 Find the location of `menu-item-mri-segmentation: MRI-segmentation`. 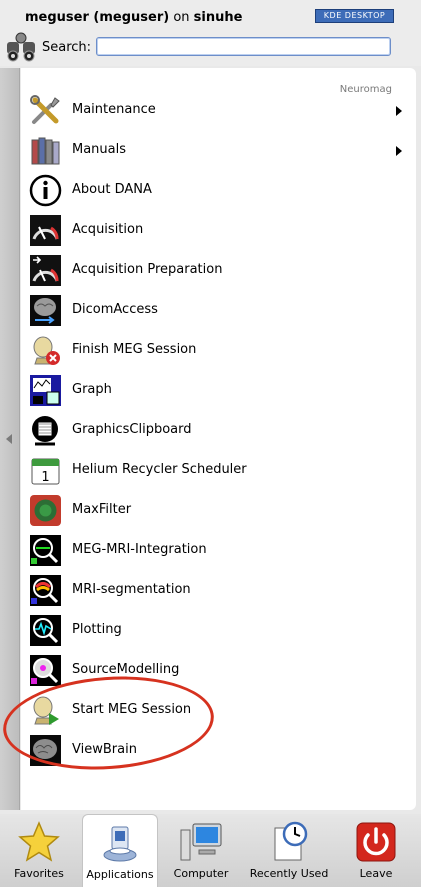

menu-item-mri-segmentation: MRI-segmentation is located at coordinates (218, 590).